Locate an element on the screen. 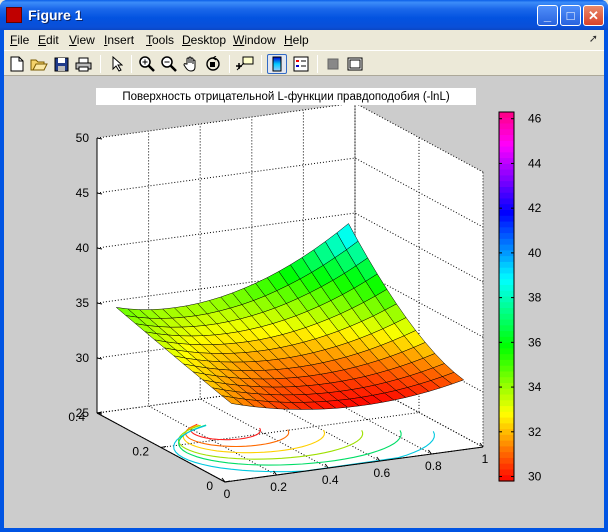 The height and width of the screenshot is (532, 608). x-tick-label: 0.6 is located at coordinates (381, 473).